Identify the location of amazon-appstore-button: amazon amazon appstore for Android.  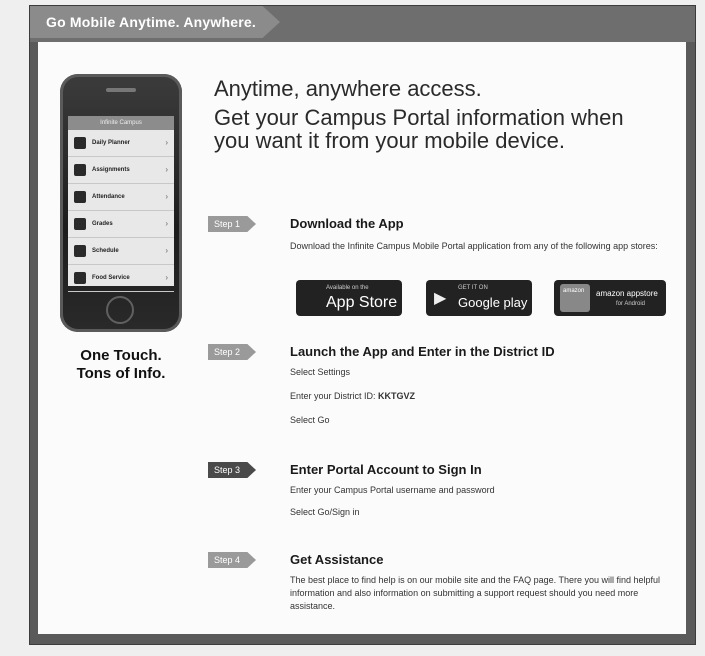
(610, 298).